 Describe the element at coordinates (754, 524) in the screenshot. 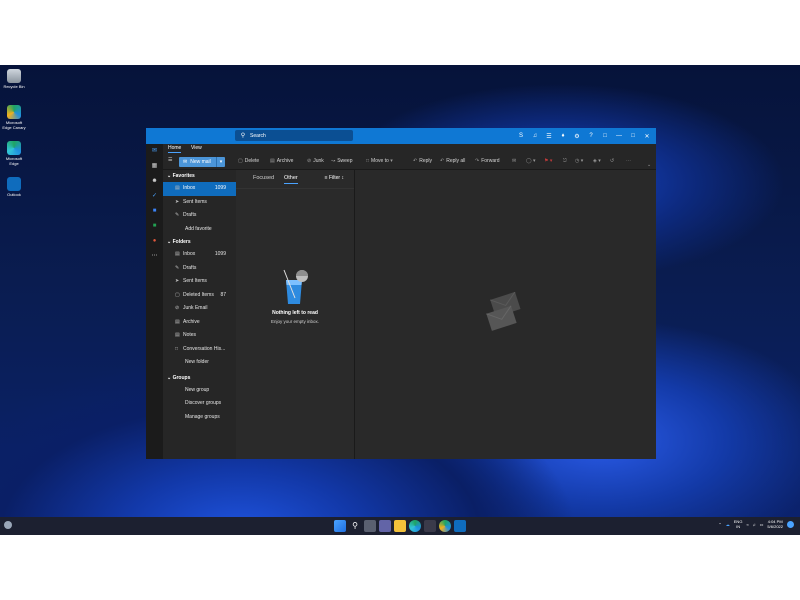

I see `volume-icon: ♫` at that location.